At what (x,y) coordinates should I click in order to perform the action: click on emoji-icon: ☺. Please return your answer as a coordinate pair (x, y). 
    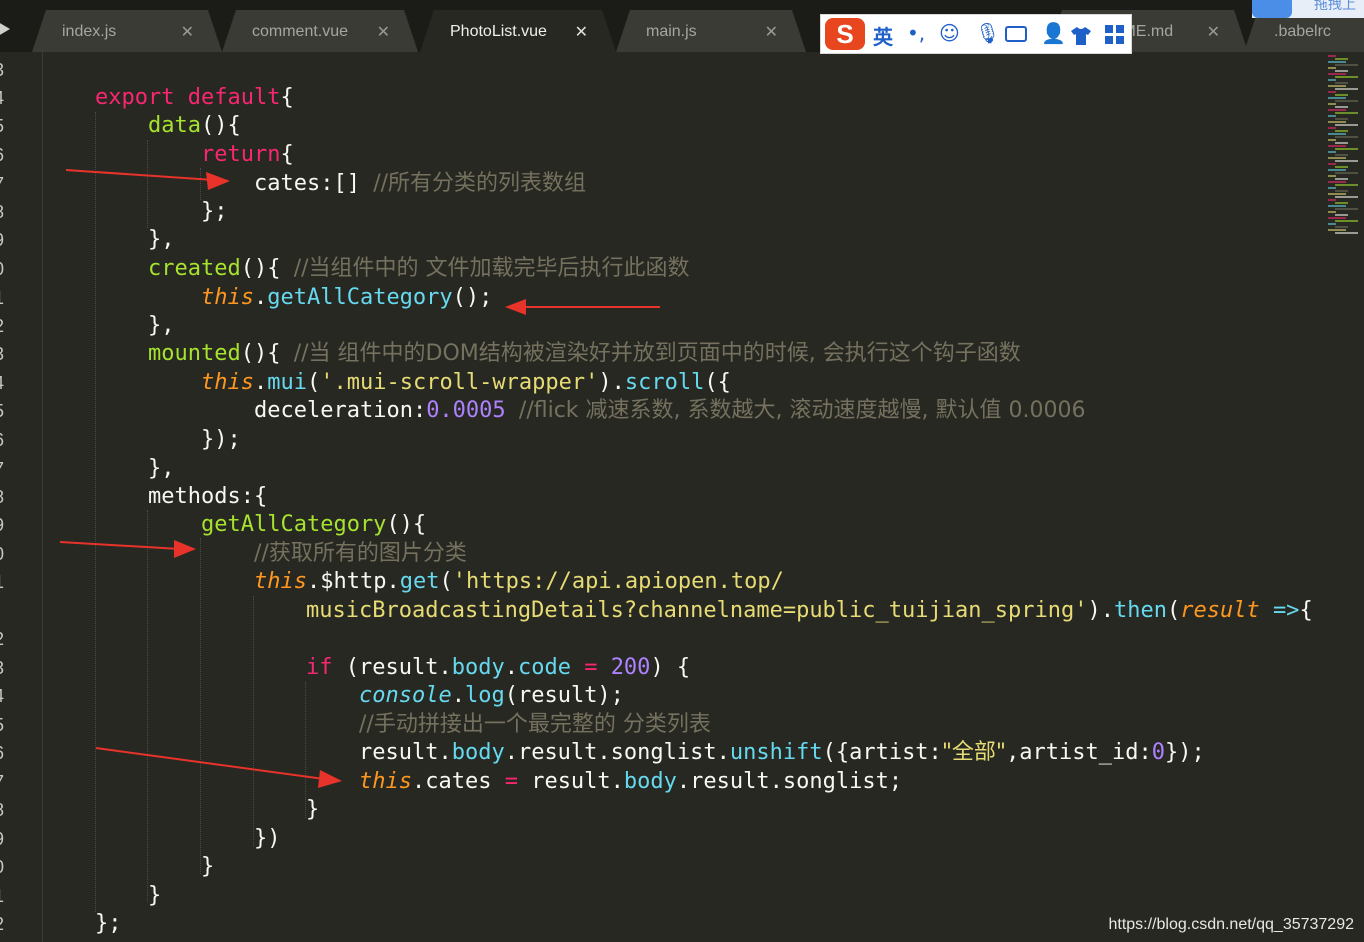
    Looking at the image, I should click on (949, 33).